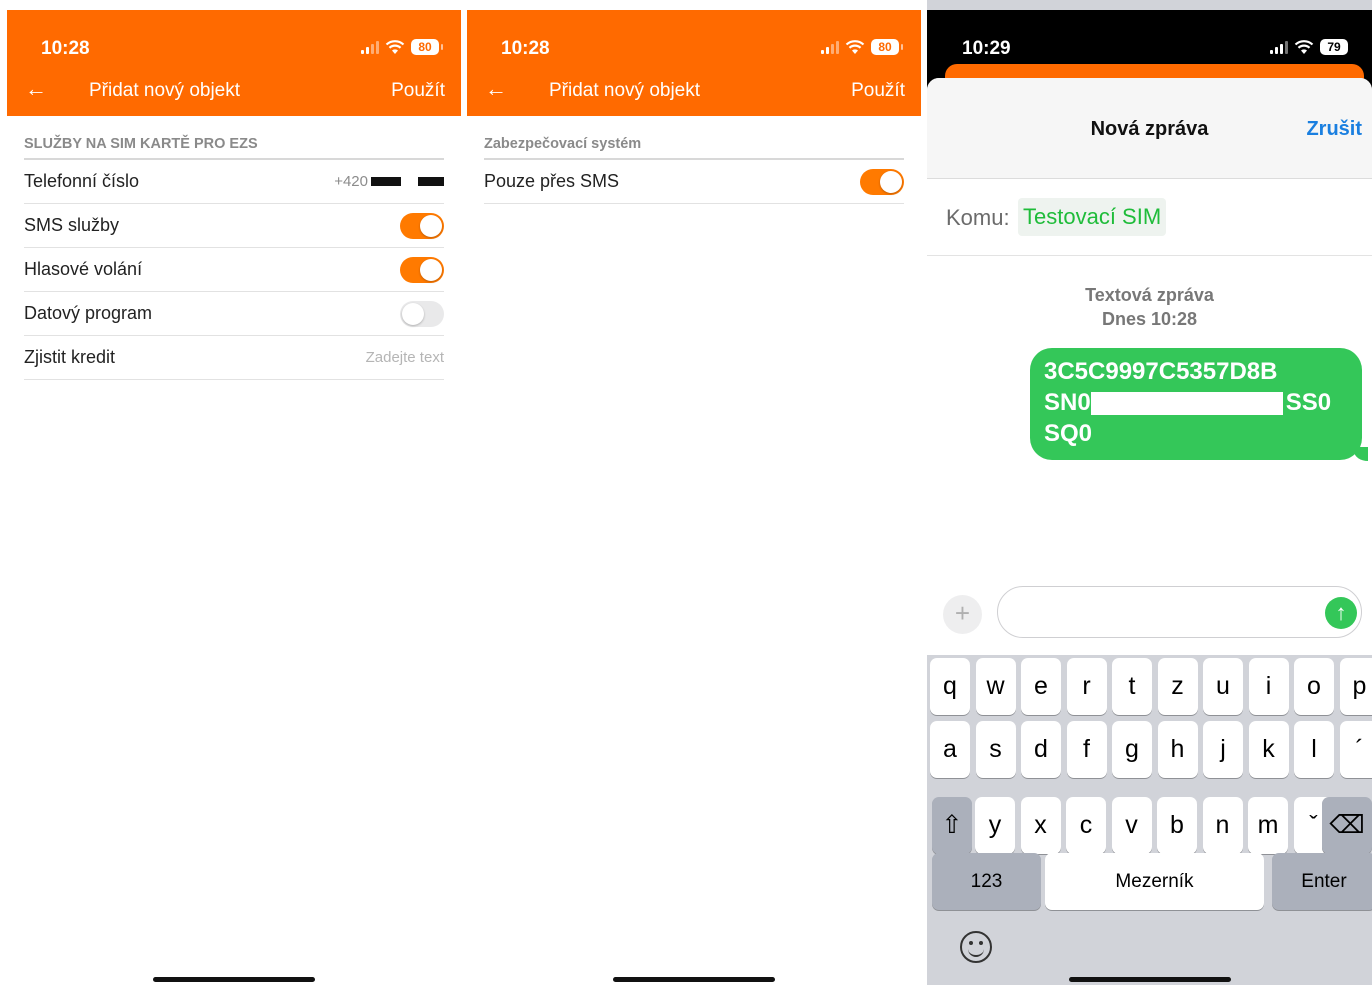 This screenshot has height=985, width=1372. What do you see at coordinates (72, 225) in the screenshot?
I see `row-label: SMS služby` at bounding box center [72, 225].